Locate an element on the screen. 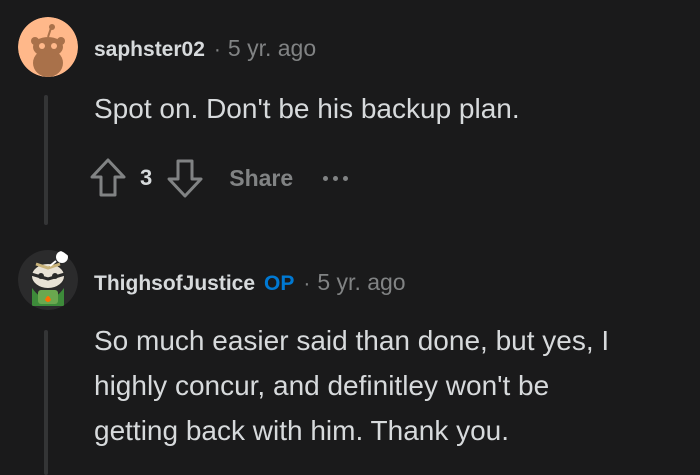 This screenshot has height=475, width=700. more-options-icon is located at coordinates (336, 178).